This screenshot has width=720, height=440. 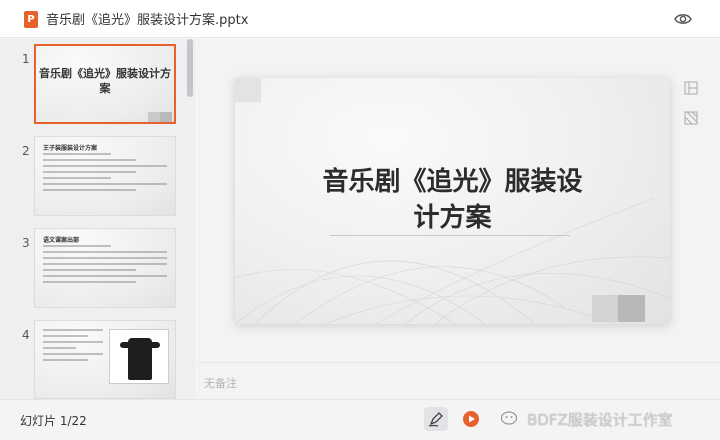 I want to click on speaker-notes: 无备注, so click(x=220, y=383).